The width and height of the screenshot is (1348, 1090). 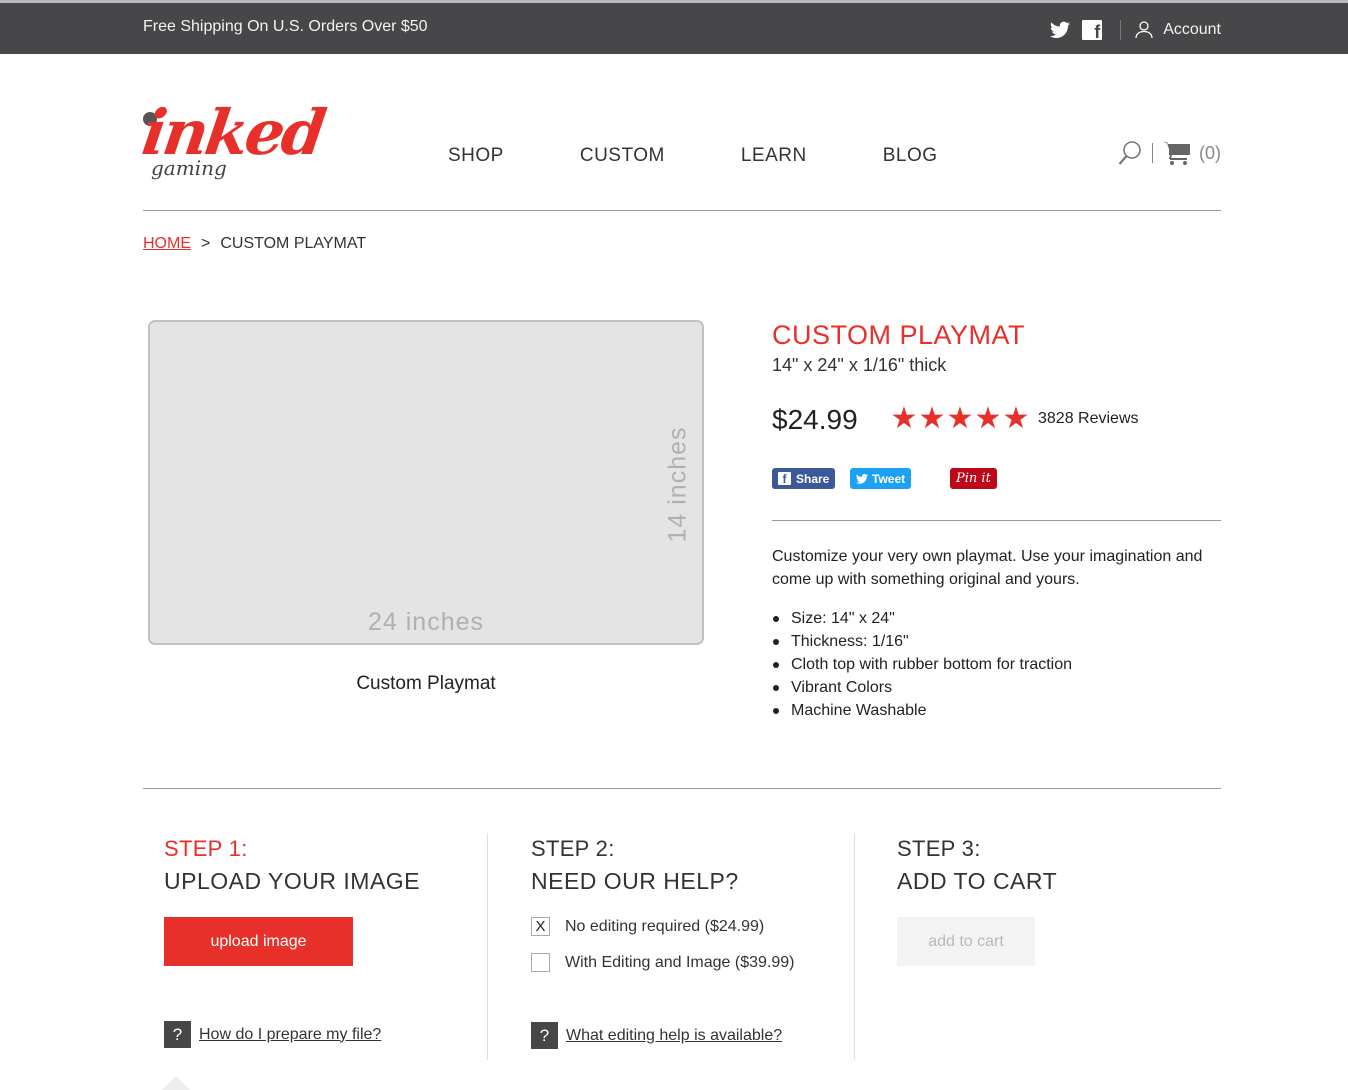 I want to click on search-icon, so click(x=1130, y=153).